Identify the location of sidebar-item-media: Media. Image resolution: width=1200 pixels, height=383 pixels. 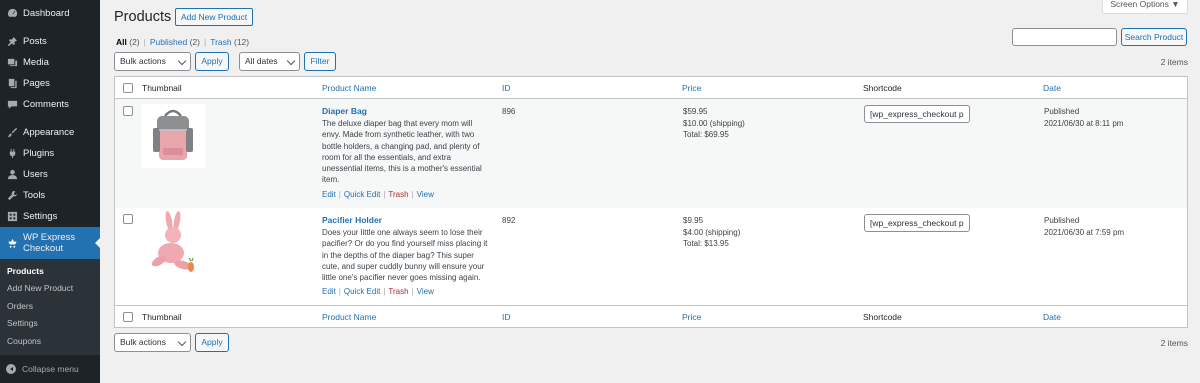
(50, 62).